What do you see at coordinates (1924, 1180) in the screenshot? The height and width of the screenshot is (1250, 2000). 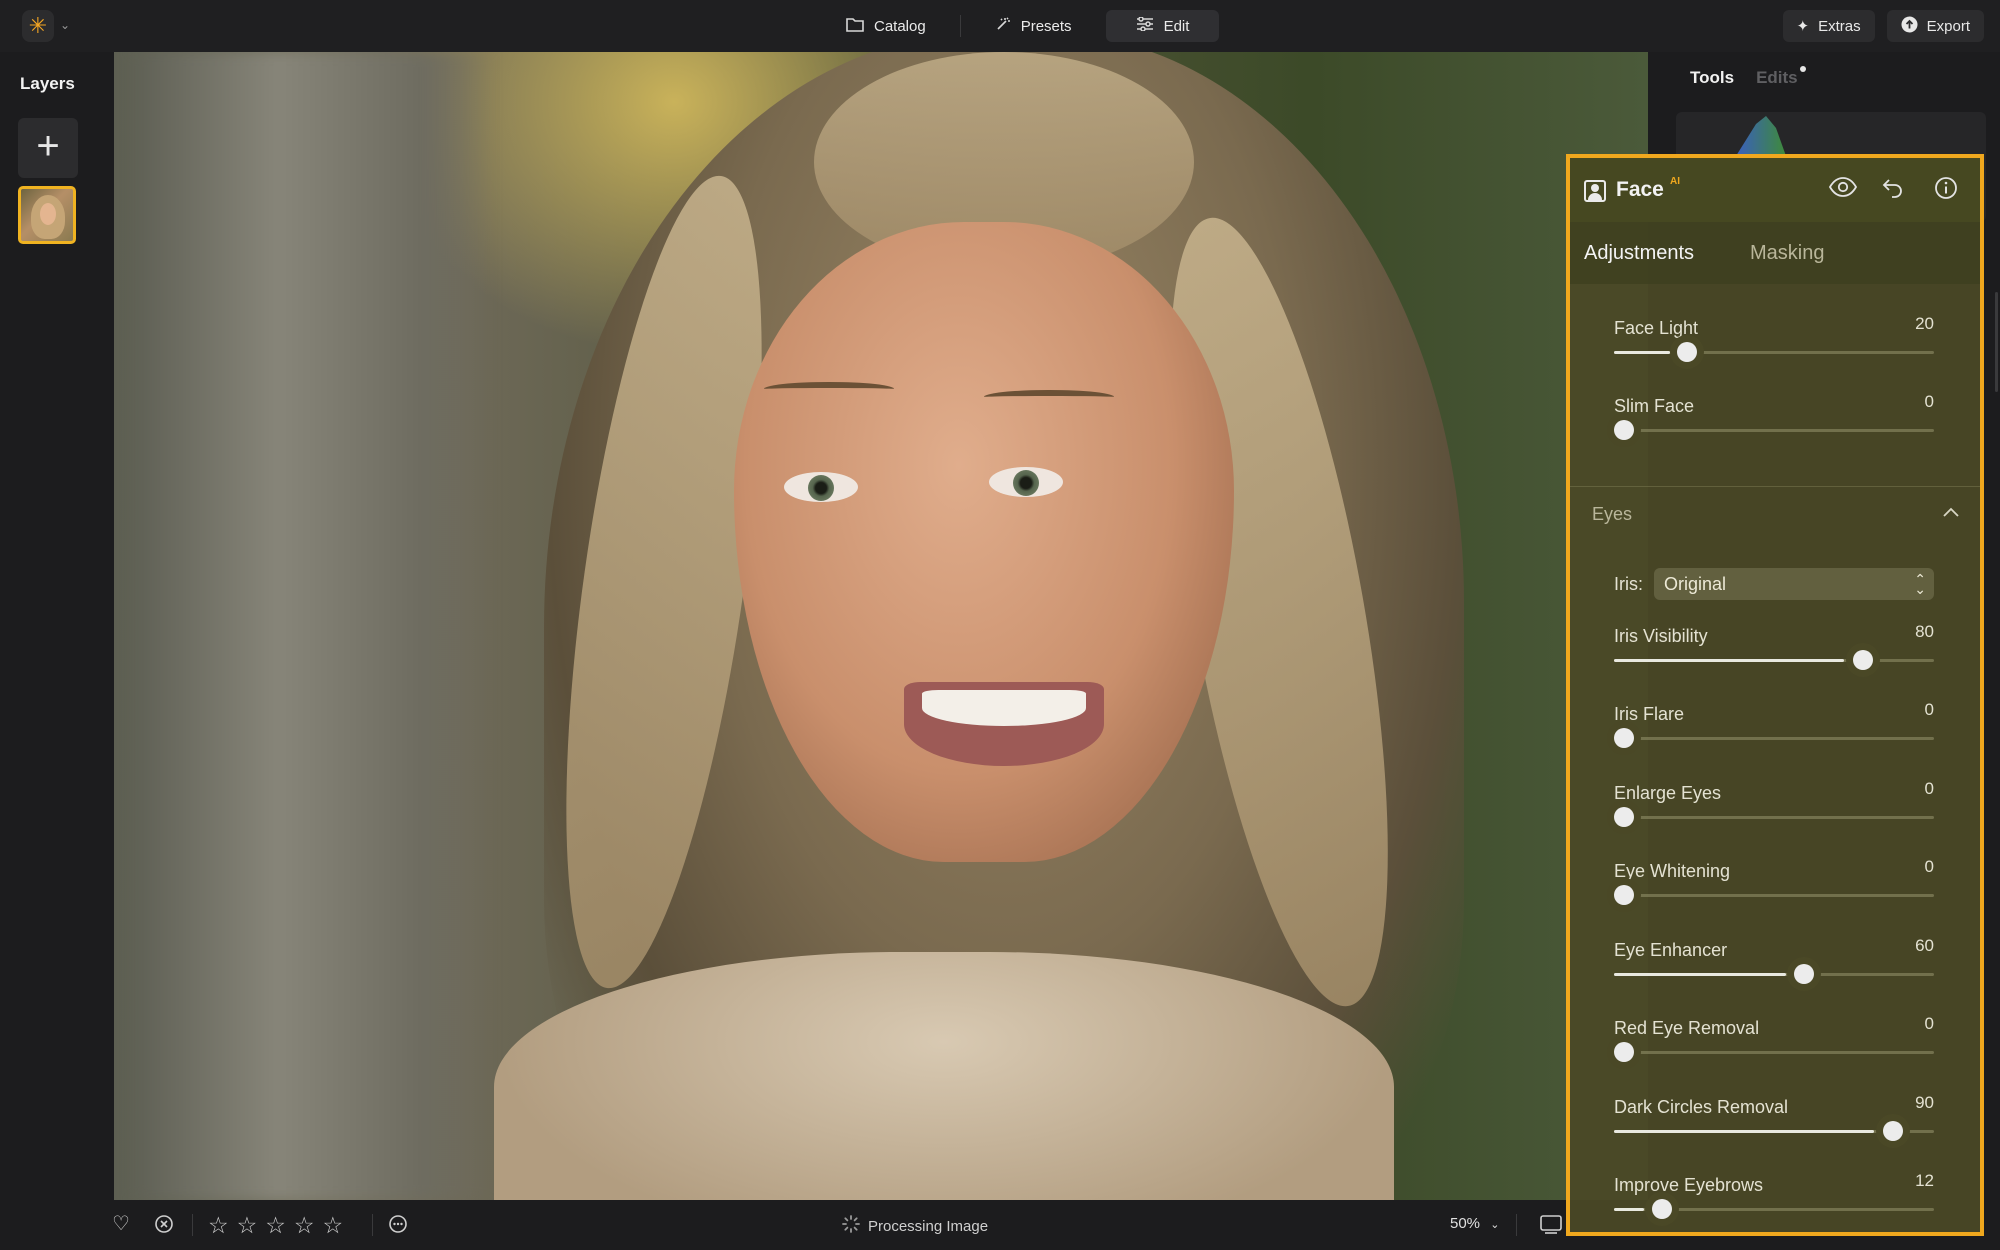 I see `slider-value: 12` at bounding box center [1924, 1180].